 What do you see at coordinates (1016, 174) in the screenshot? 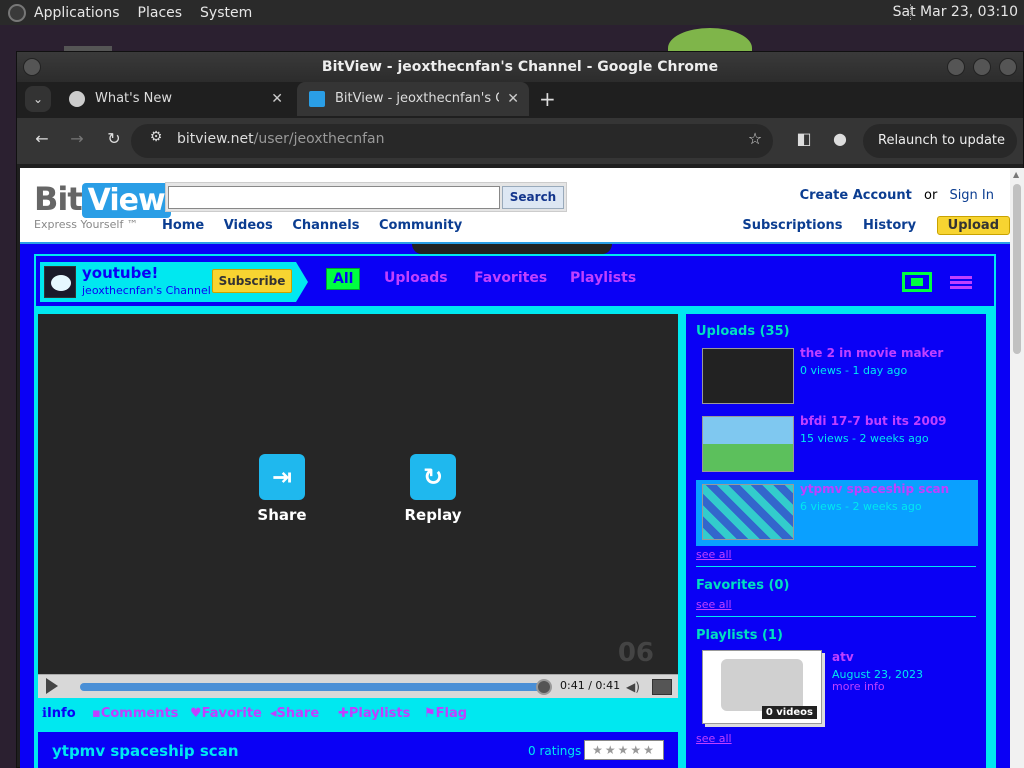
I see `scroll-up-icon: ▲` at bounding box center [1016, 174].